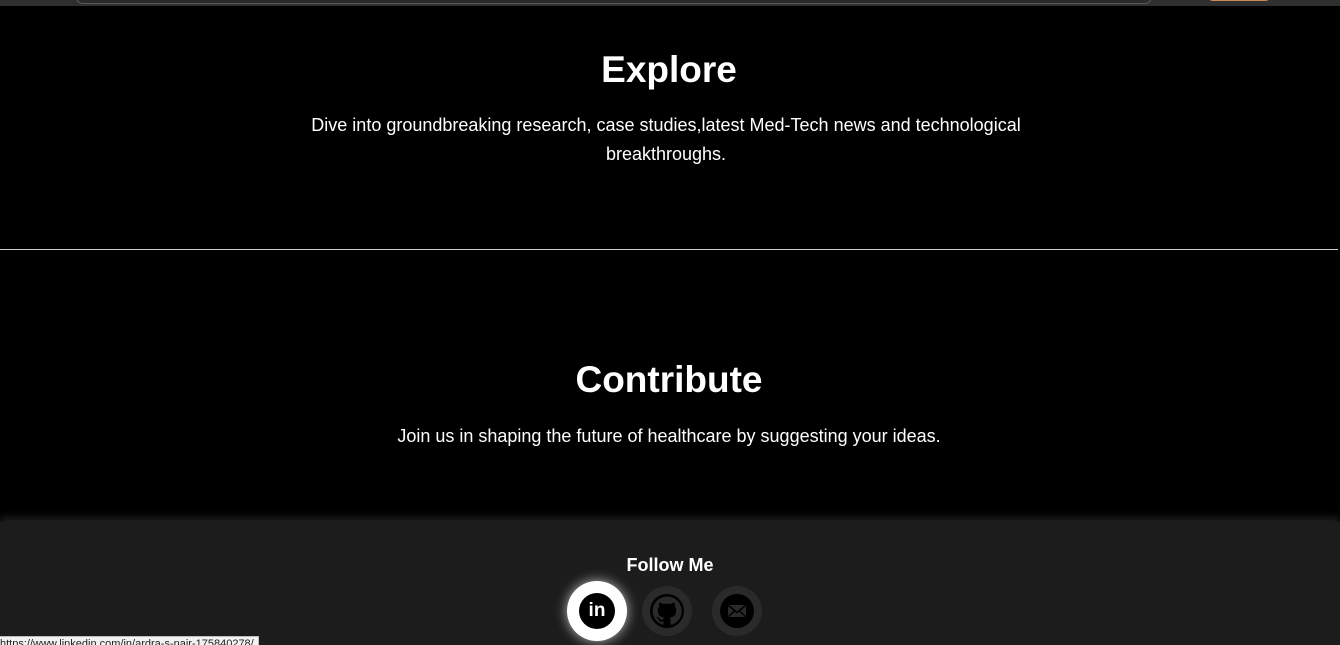 The image size is (1340, 645). I want to click on follow-me-heading: Follow Me, so click(670, 565).